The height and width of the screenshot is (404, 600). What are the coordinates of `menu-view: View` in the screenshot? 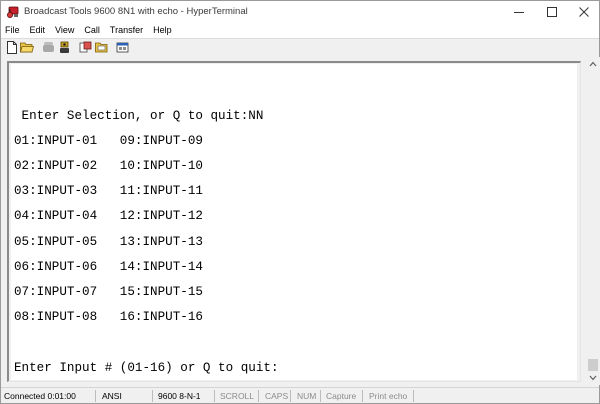 It's located at (64, 30).